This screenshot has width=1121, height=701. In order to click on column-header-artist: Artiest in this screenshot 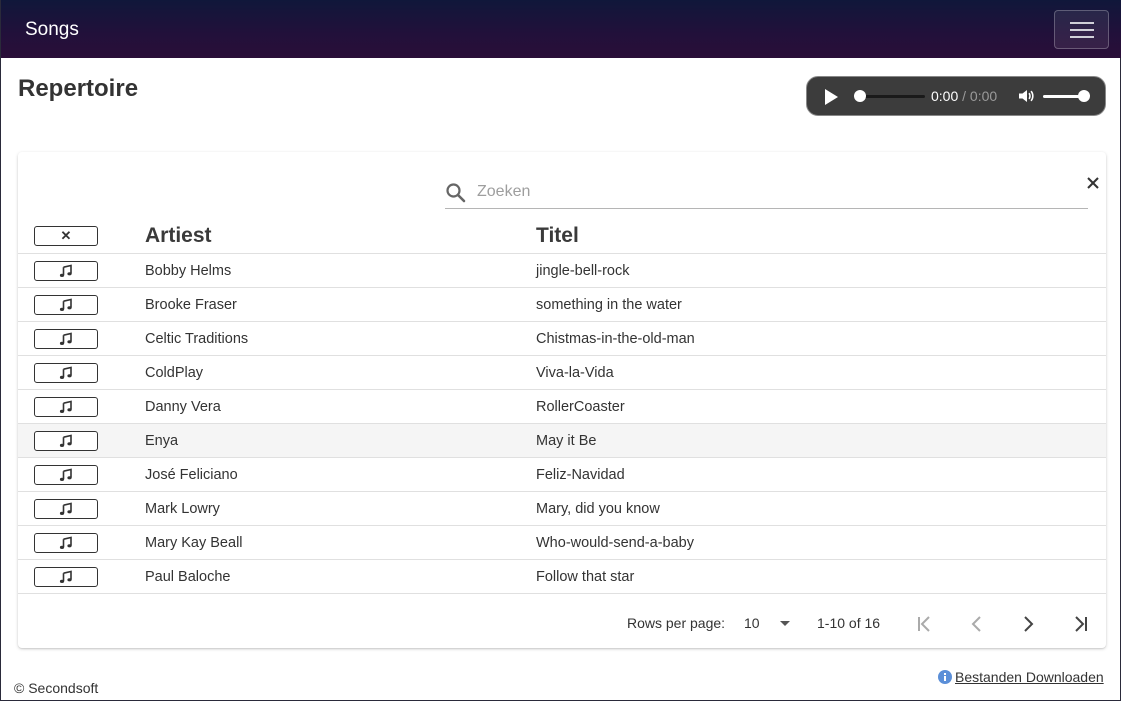, I will do `click(340, 236)`.